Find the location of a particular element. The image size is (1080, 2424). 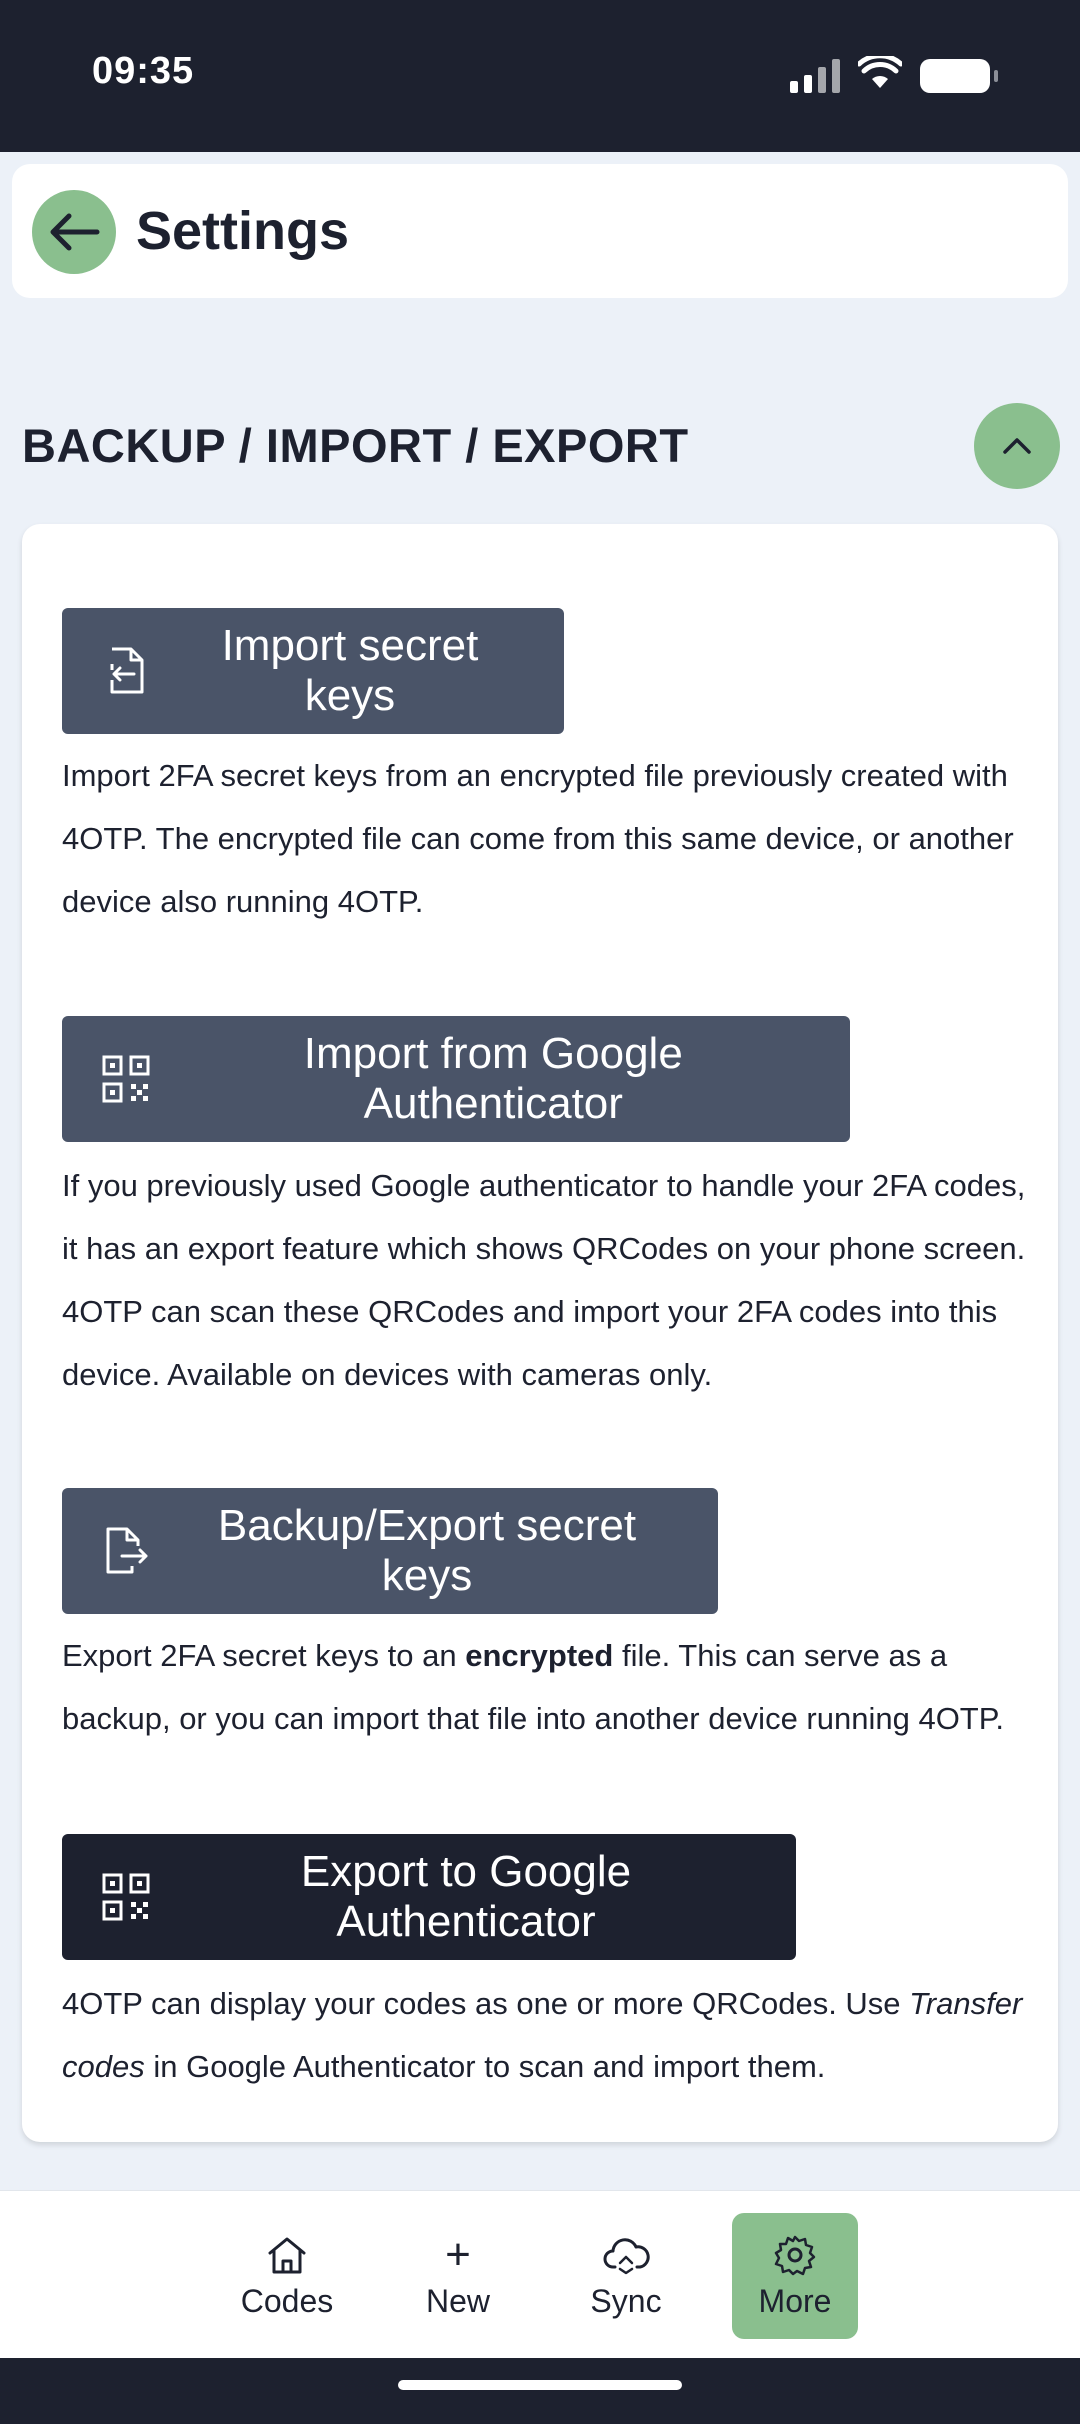

export-google-authenticator-button: Export to Google Authenticator is located at coordinates (429, 1897).